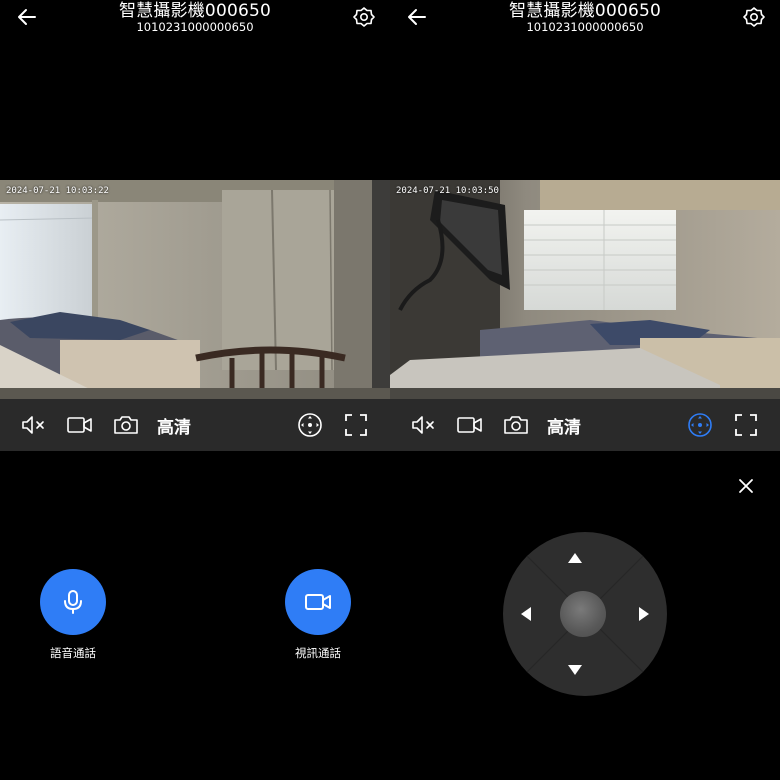 The image size is (780, 780). Describe the element at coordinates (73, 653) in the screenshot. I see `voice-call-label: 語音通話` at that location.